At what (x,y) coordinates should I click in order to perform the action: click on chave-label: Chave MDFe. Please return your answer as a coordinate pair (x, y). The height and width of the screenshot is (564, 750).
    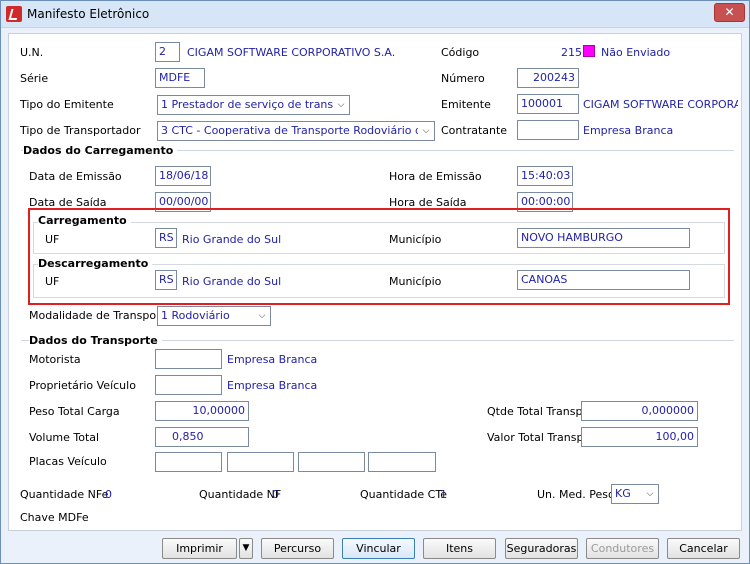
    Looking at the image, I should click on (54, 517).